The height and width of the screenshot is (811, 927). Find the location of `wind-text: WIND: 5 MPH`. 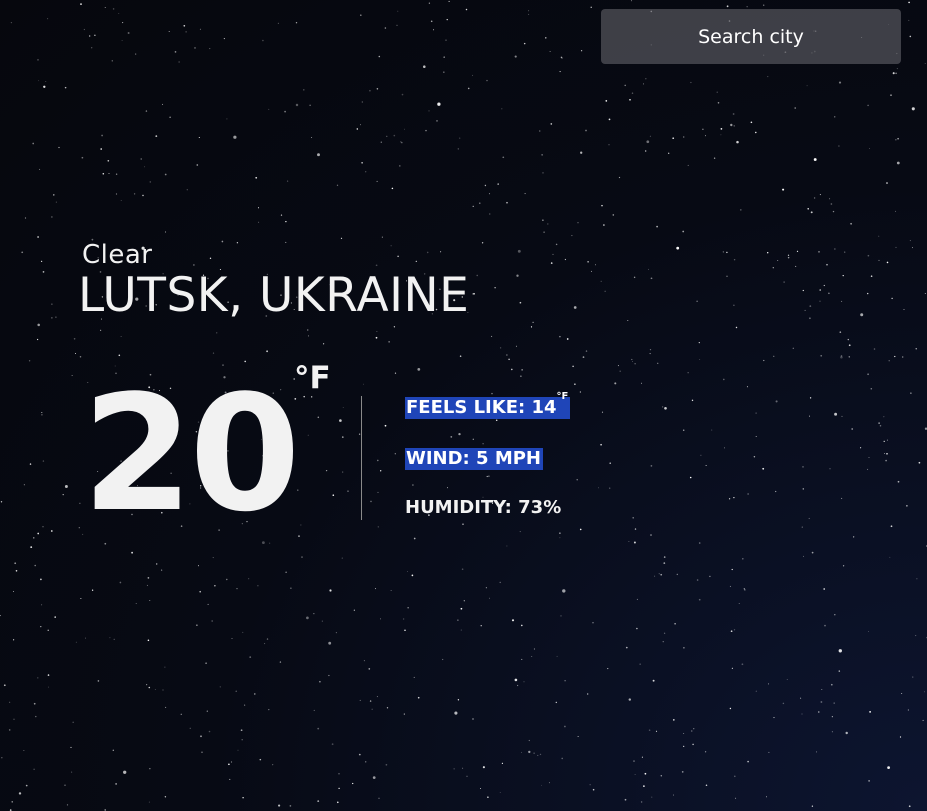

wind-text: WIND: 5 MPH is located at coordinates (474, 459).